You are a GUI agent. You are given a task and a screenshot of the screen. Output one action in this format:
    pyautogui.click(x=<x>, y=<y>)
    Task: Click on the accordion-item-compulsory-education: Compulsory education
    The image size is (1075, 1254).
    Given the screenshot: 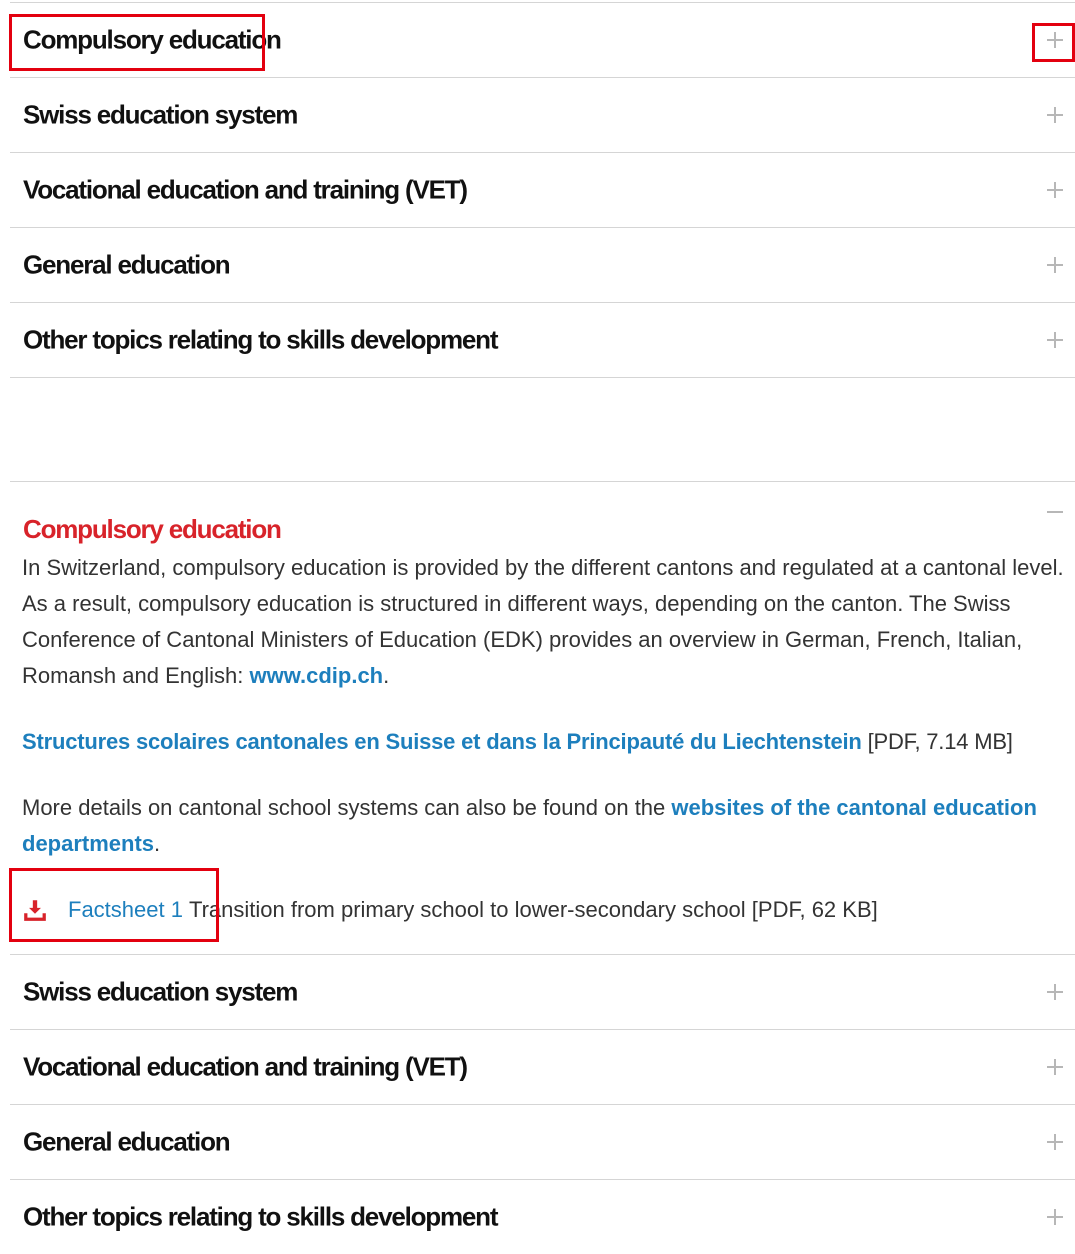 What is the action you would take?
    pyautogui.click(x=542, y=40)
    